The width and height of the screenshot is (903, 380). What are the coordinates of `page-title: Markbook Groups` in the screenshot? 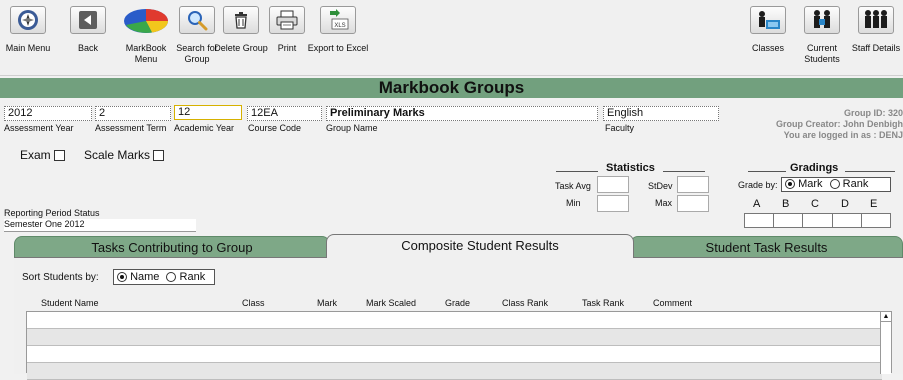 It's located at (451, 87).